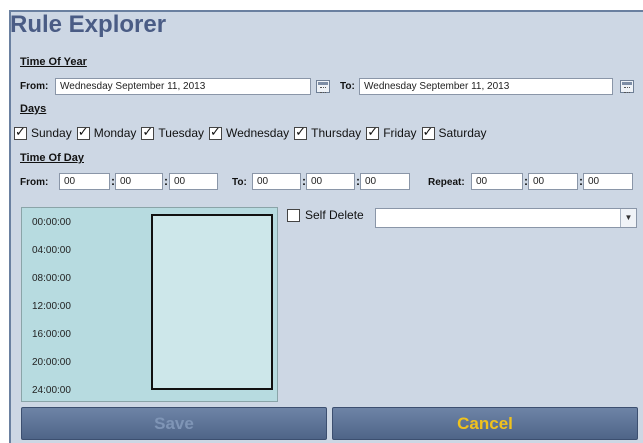 The height and width of the screenshot is (443, 643). Describe the element at coordinates (193, 181) in the screenshot. I see `time-from-seconds: 00` at that location.